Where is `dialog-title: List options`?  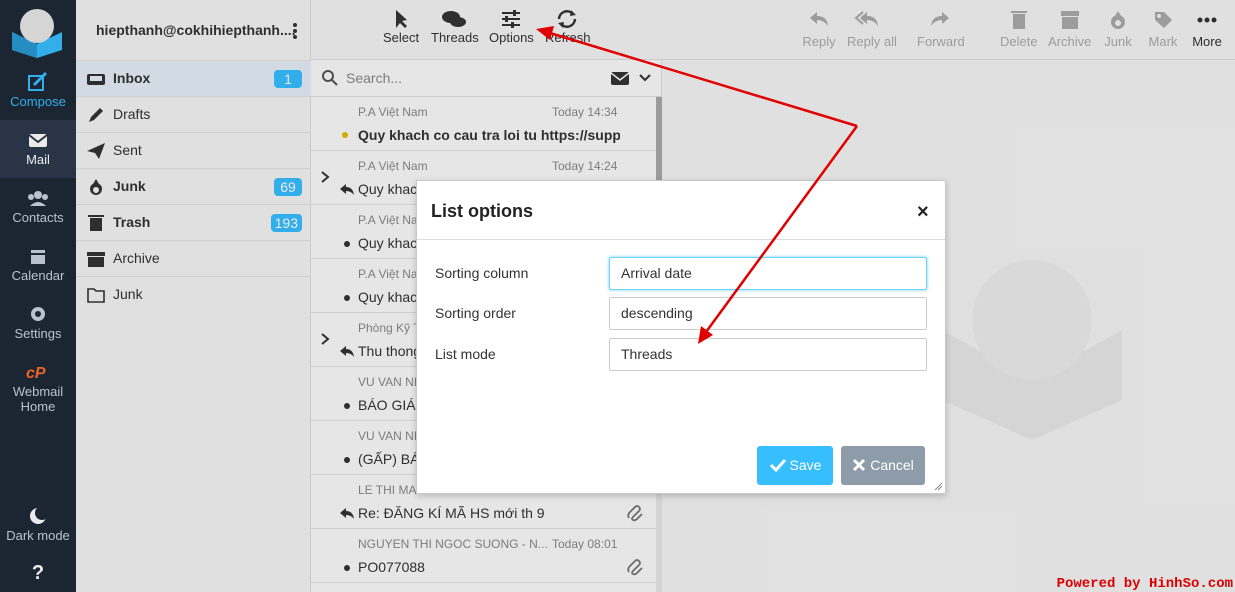
dialog-title: List options is located at coordinates (482, 211).